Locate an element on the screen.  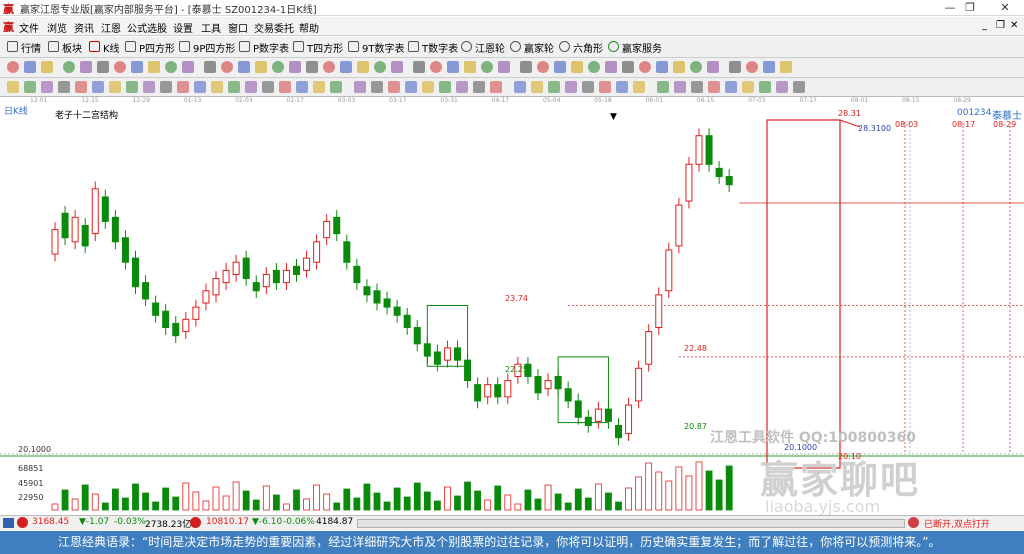
9t-number-table-button: 9T数字表 is located at coordinates (376, 47).